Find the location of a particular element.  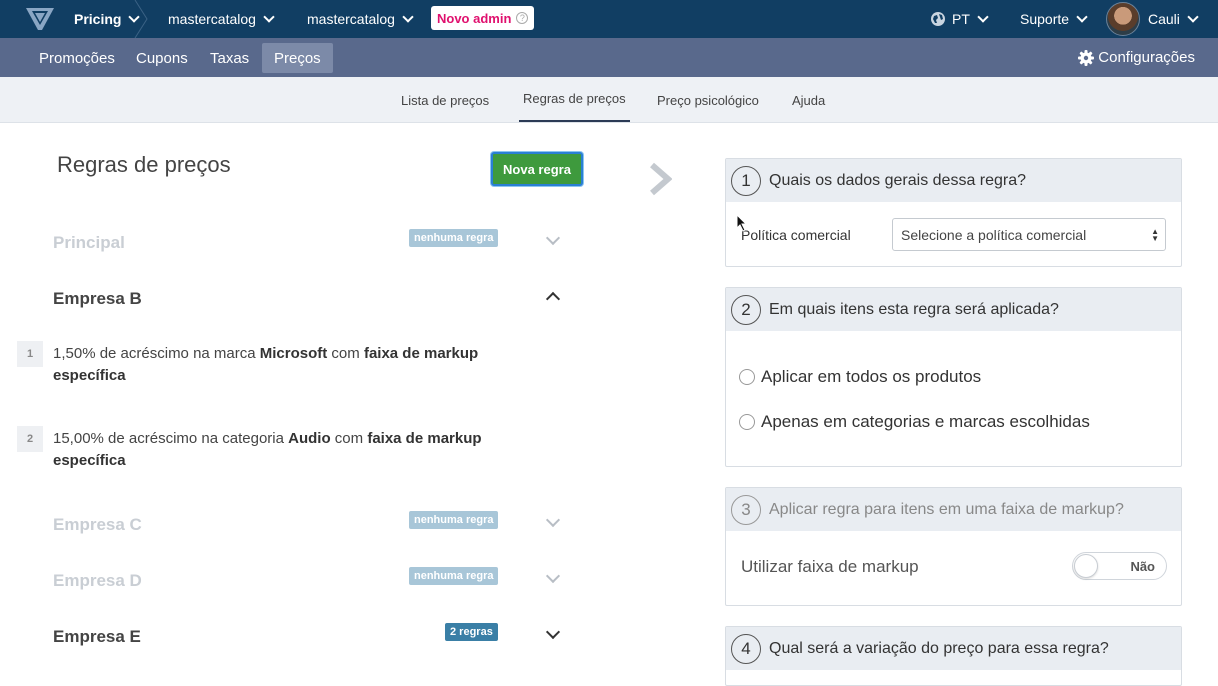

nav-precos: Preços is located at coordinates (297, 58).